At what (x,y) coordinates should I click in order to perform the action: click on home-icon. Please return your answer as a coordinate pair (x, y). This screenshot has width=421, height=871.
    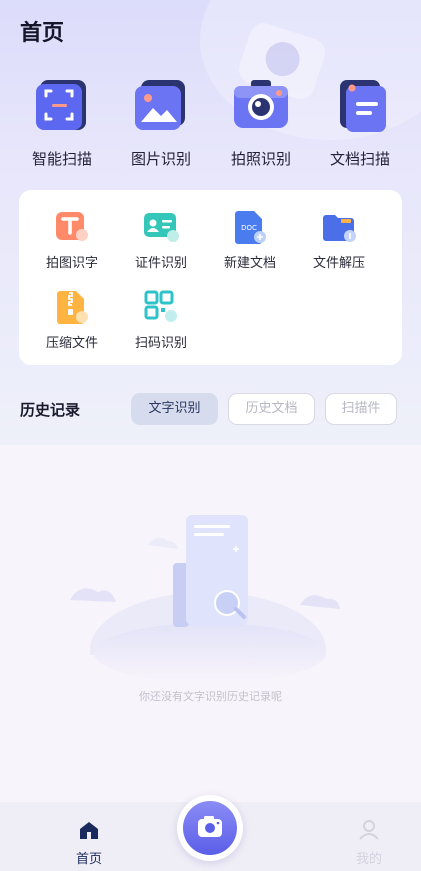
    Looking at the image, I should click on (89, 830).